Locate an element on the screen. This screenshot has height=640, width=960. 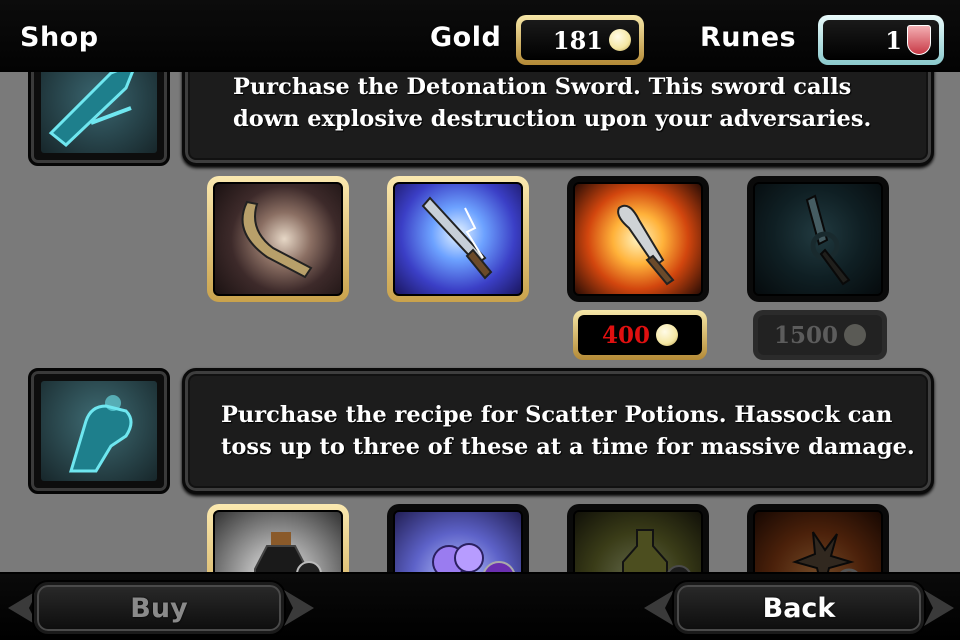
back-button-label: Back is located at coordinates (799, 608).